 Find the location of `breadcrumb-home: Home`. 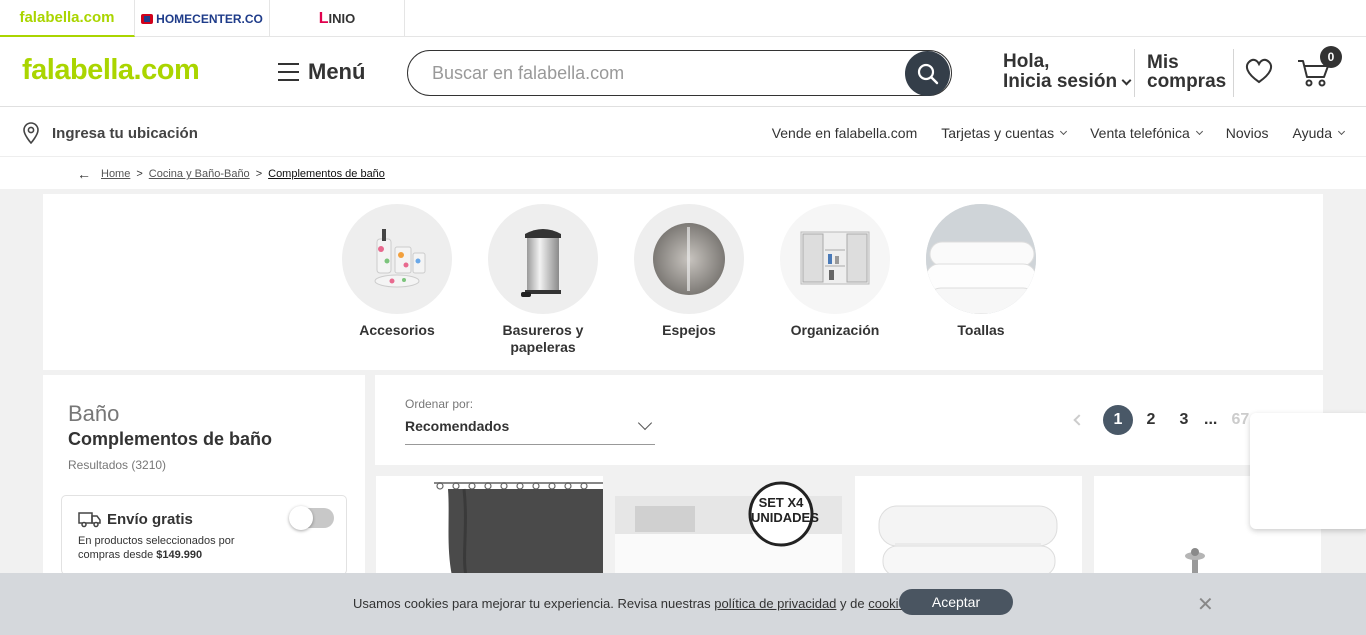

breadcrumb-home: Home is located at coordinates (115, 174).